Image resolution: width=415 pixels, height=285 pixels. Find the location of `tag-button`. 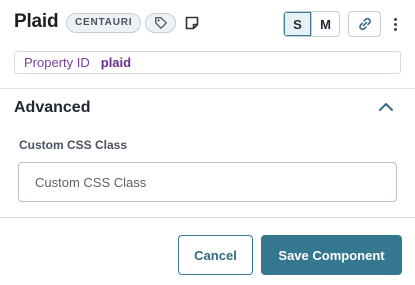

tag-button is located at coordinates (160, 23).